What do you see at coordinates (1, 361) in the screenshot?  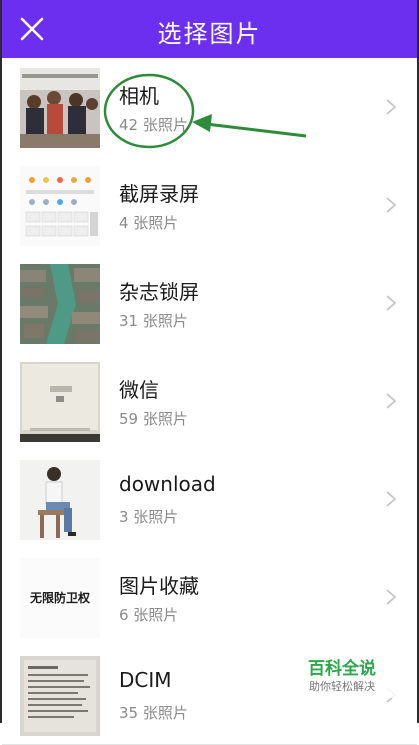 I see `screen-edge-left` at bounding box center [1, 361].